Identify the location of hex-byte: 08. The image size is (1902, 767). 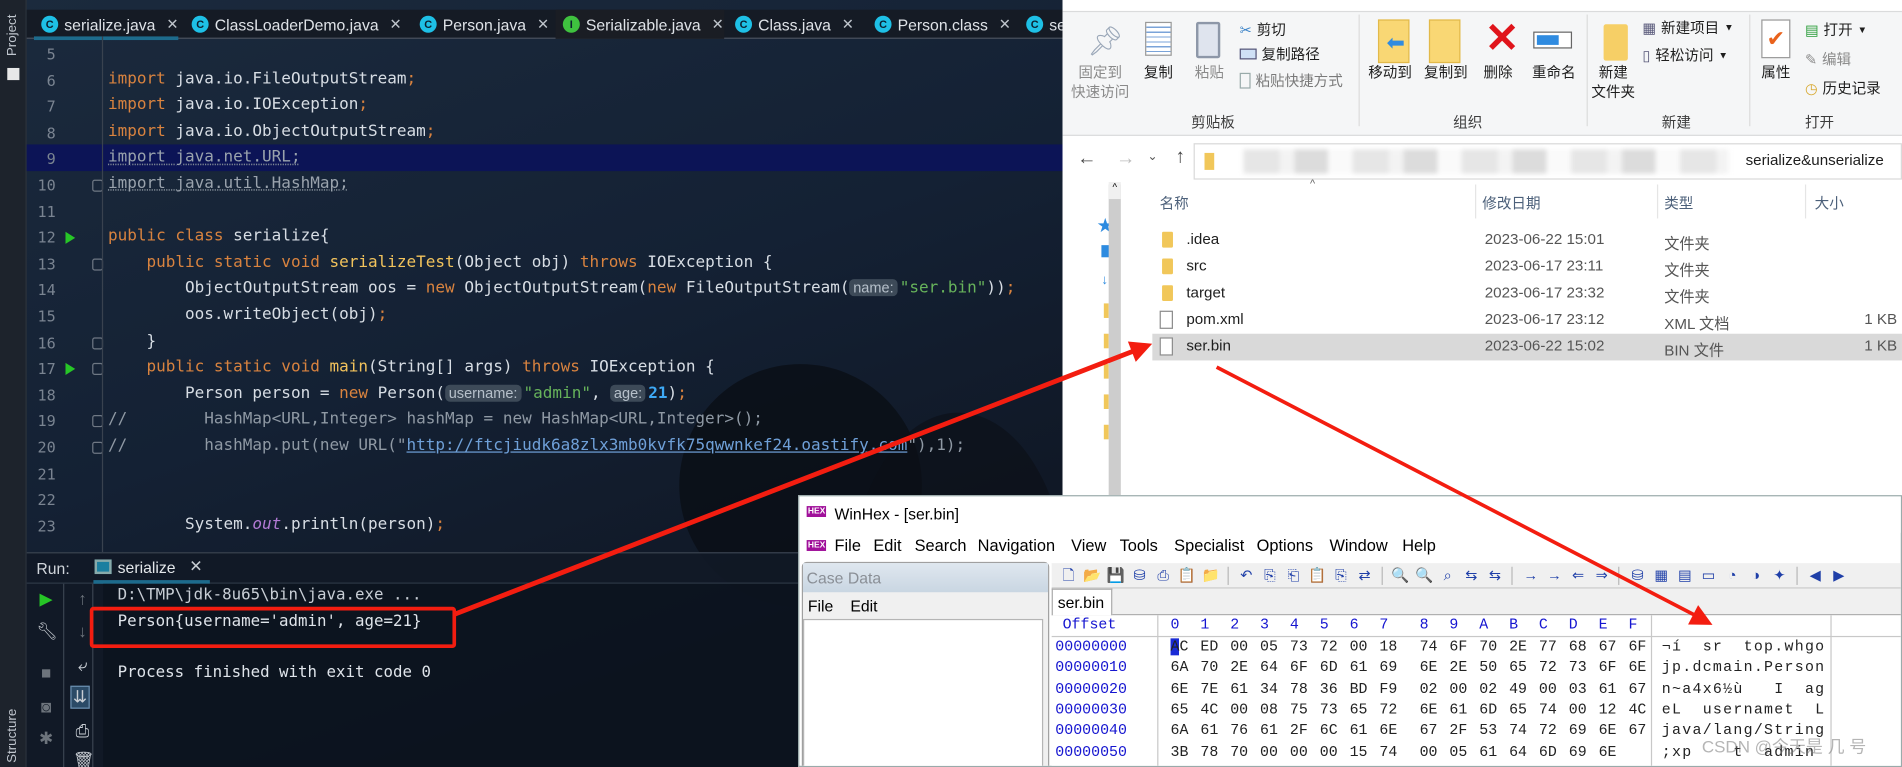
(1269, 709).